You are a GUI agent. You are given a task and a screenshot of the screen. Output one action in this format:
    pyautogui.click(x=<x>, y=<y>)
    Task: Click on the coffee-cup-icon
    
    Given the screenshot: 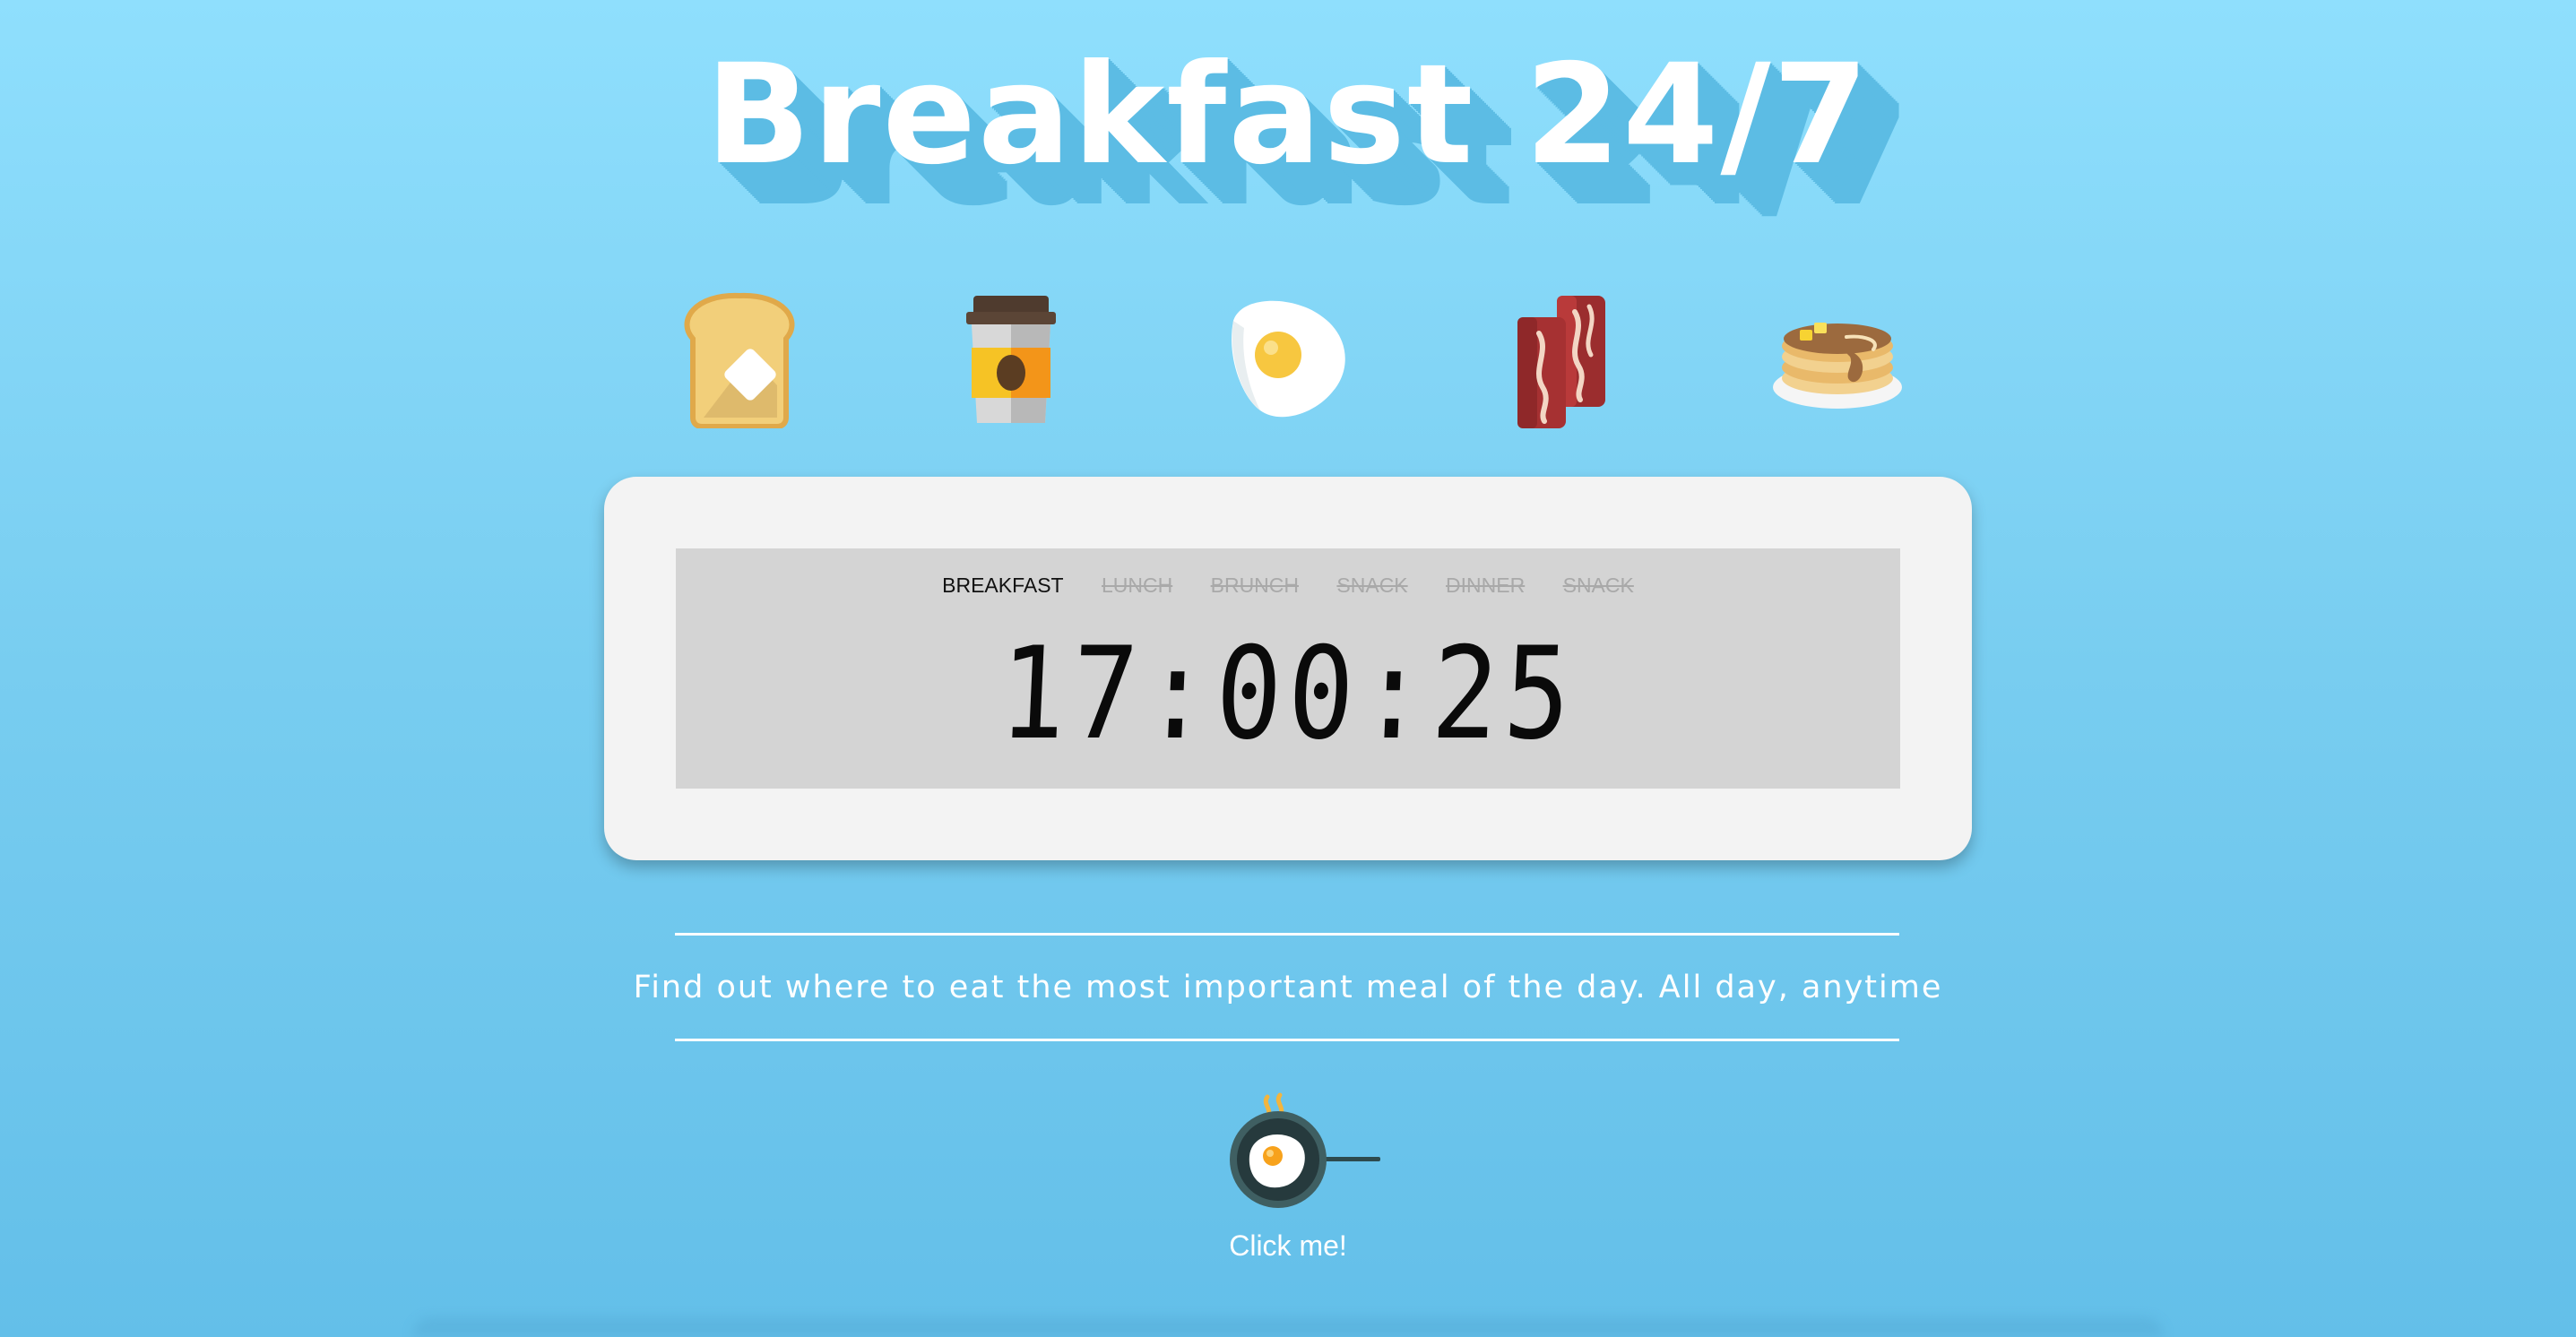 What is the action you would take?
    pyautogui.click(x=1011, y=357)
    